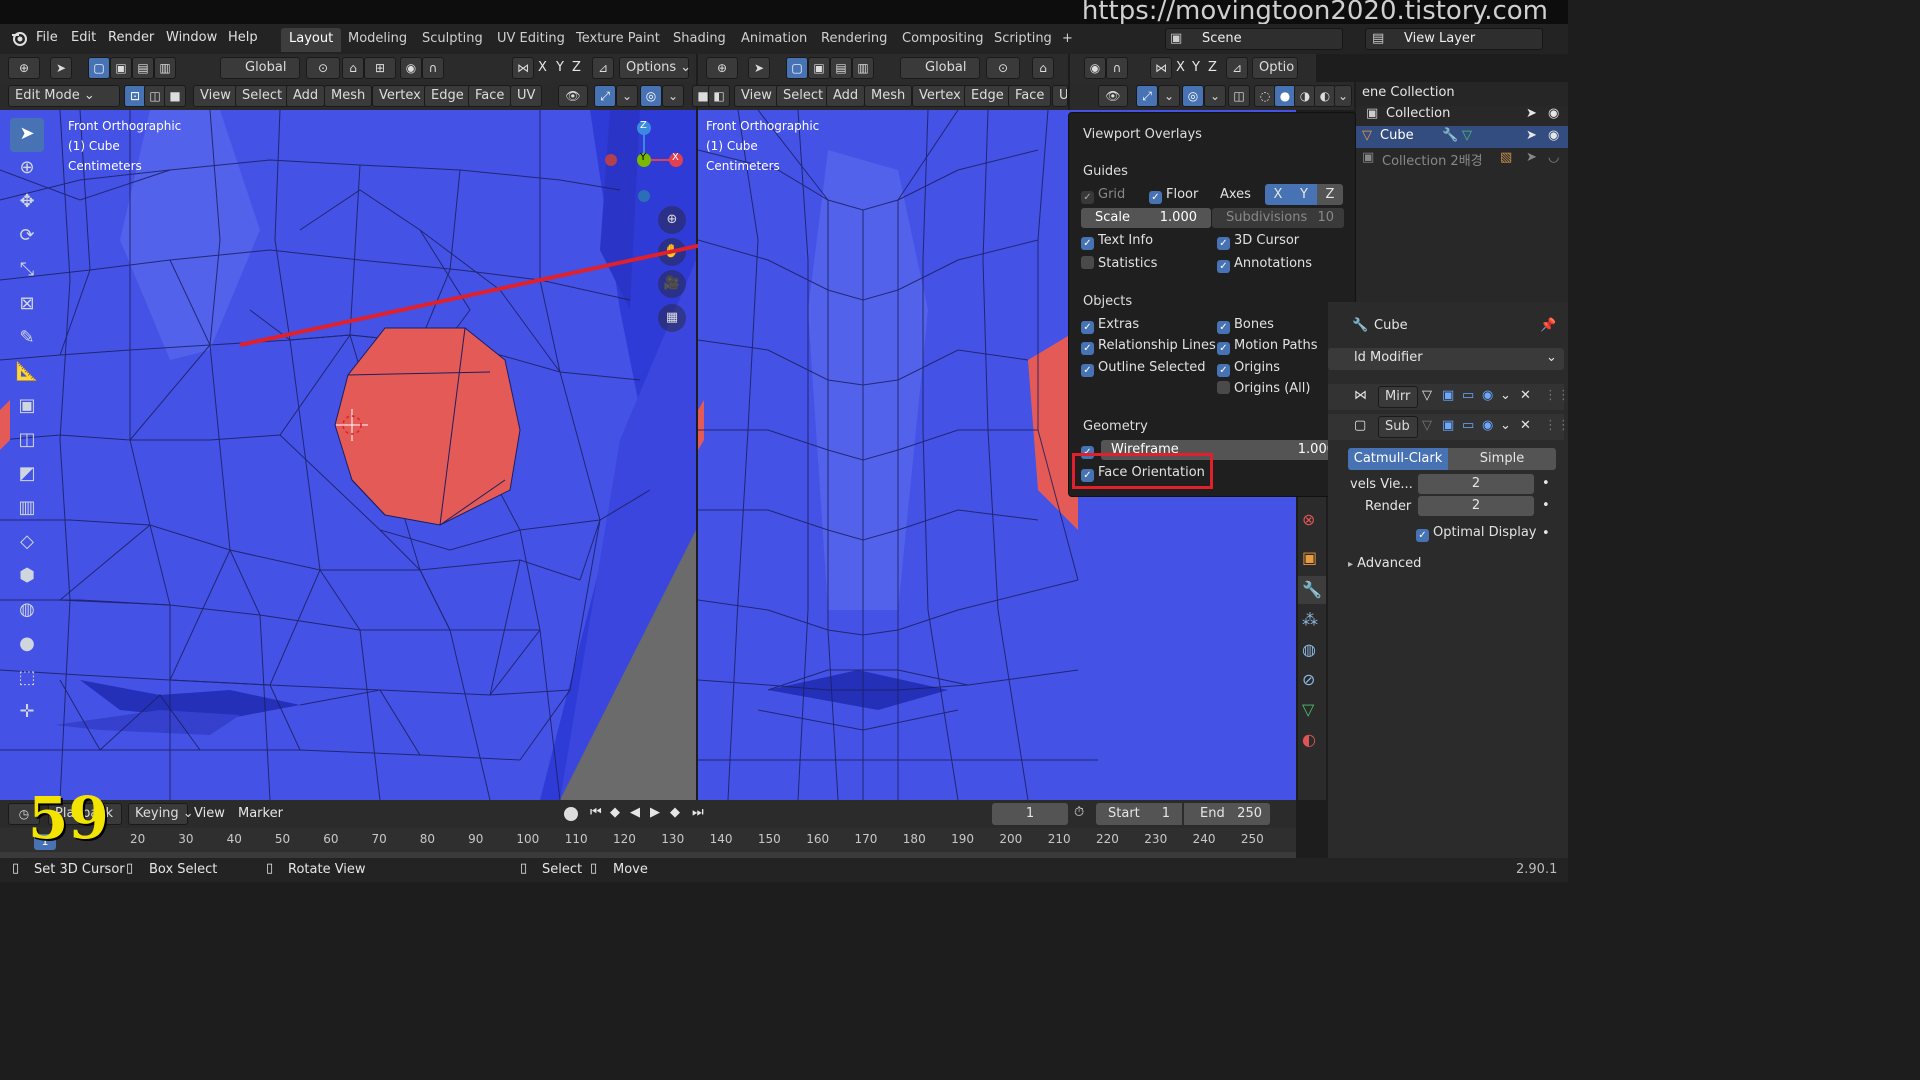 The width and height of the screenshot is (1920, 1080). Describe the element at coordinates (1309, 557) in the screenshot. I see `object-tab-icon: ▣` at that location.